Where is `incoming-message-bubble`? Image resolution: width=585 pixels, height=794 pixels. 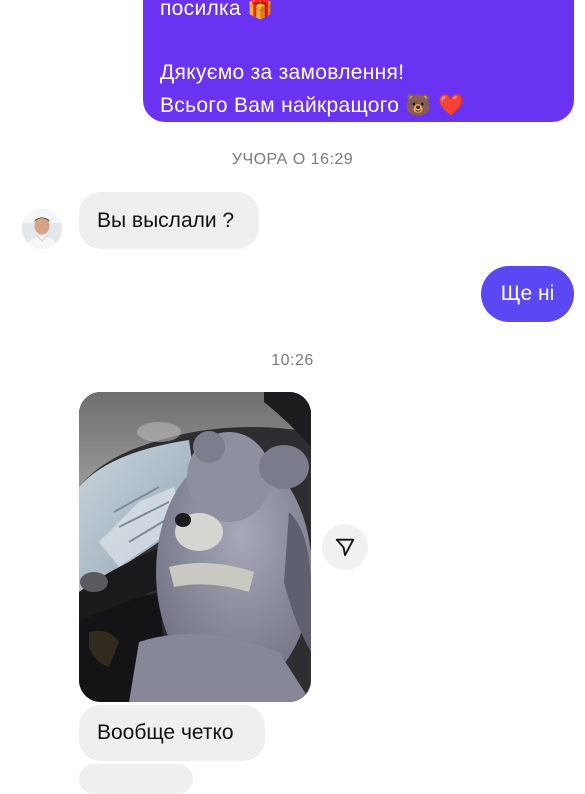 incoming-message-bubble is located at coordinates (136, 779).